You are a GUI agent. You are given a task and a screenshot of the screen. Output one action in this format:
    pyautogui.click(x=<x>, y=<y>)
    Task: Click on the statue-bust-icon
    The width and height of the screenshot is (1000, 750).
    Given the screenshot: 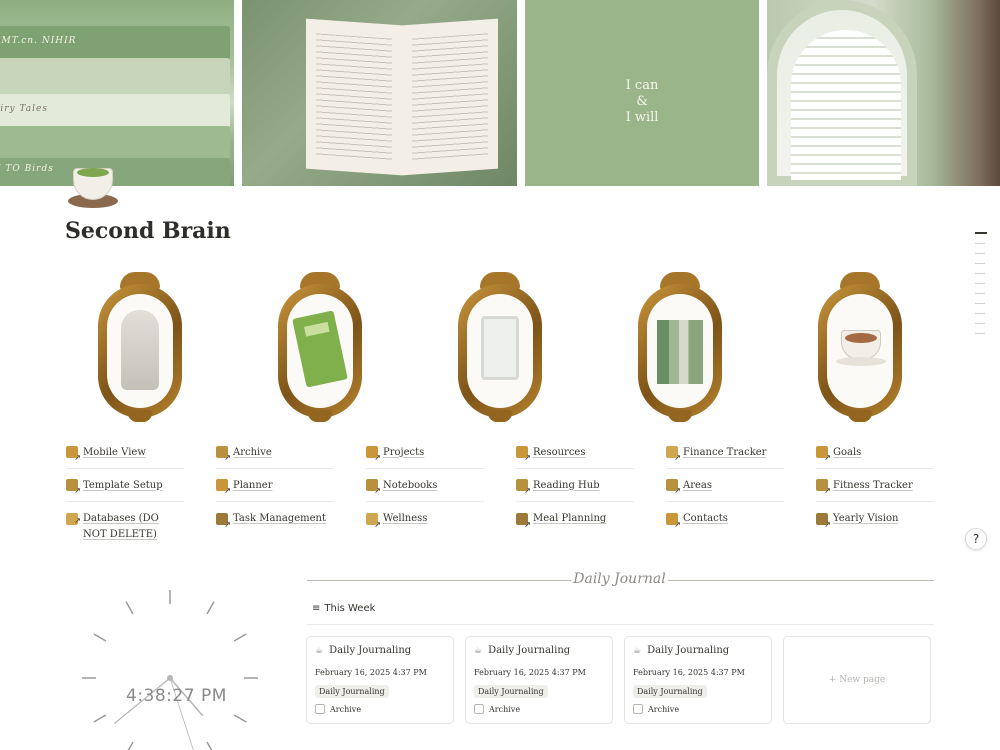 What is the action you would take?
    pyautogui.click(x=140, y=350)
    